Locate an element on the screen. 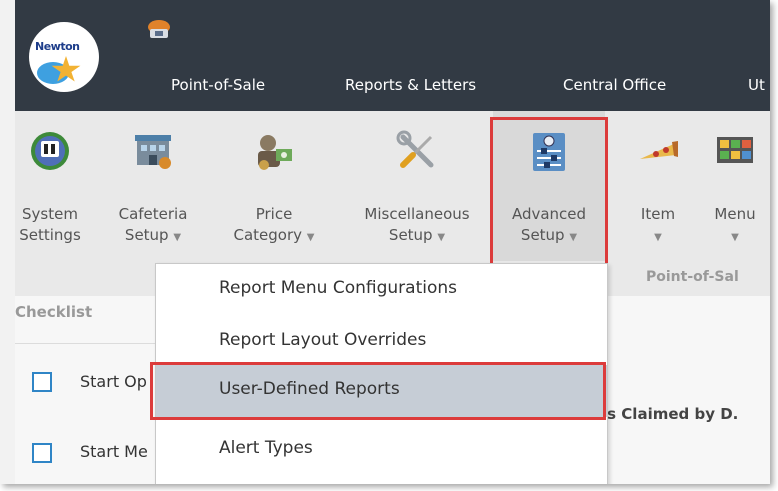 This screenshot has height=491, width=778. user-defined-reports-highlight is located at coordinates (378, 391).